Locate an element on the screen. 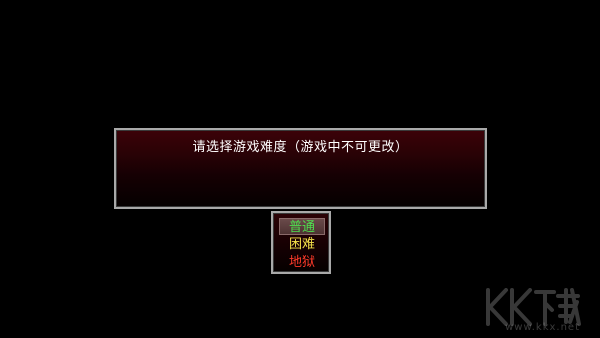 The width and height of the screenshot is (600, 338). difficulty-option-normal: 普通 is located at coordinates (302, 226).